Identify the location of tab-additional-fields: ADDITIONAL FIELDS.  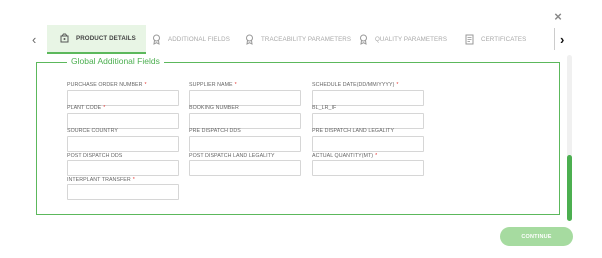
(190, 39).